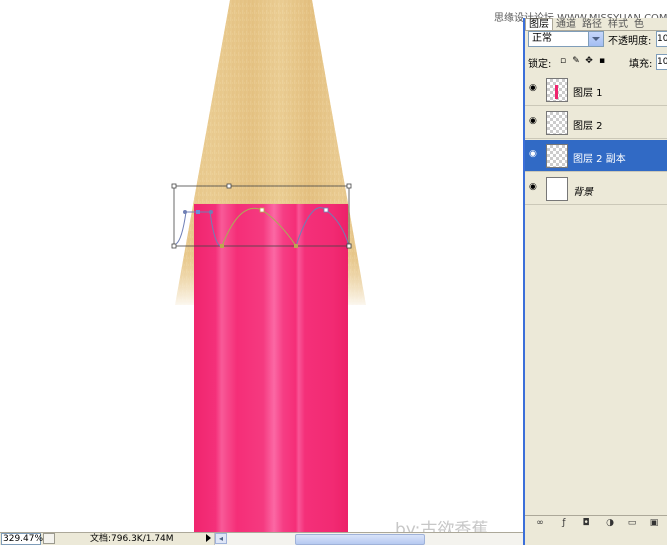 The height and width of the screenshot is (545, 667). What do you see at coordinates (595, 39) in the screenshot?
I see `chevron-down-icon` at bounding box center [595, 39].